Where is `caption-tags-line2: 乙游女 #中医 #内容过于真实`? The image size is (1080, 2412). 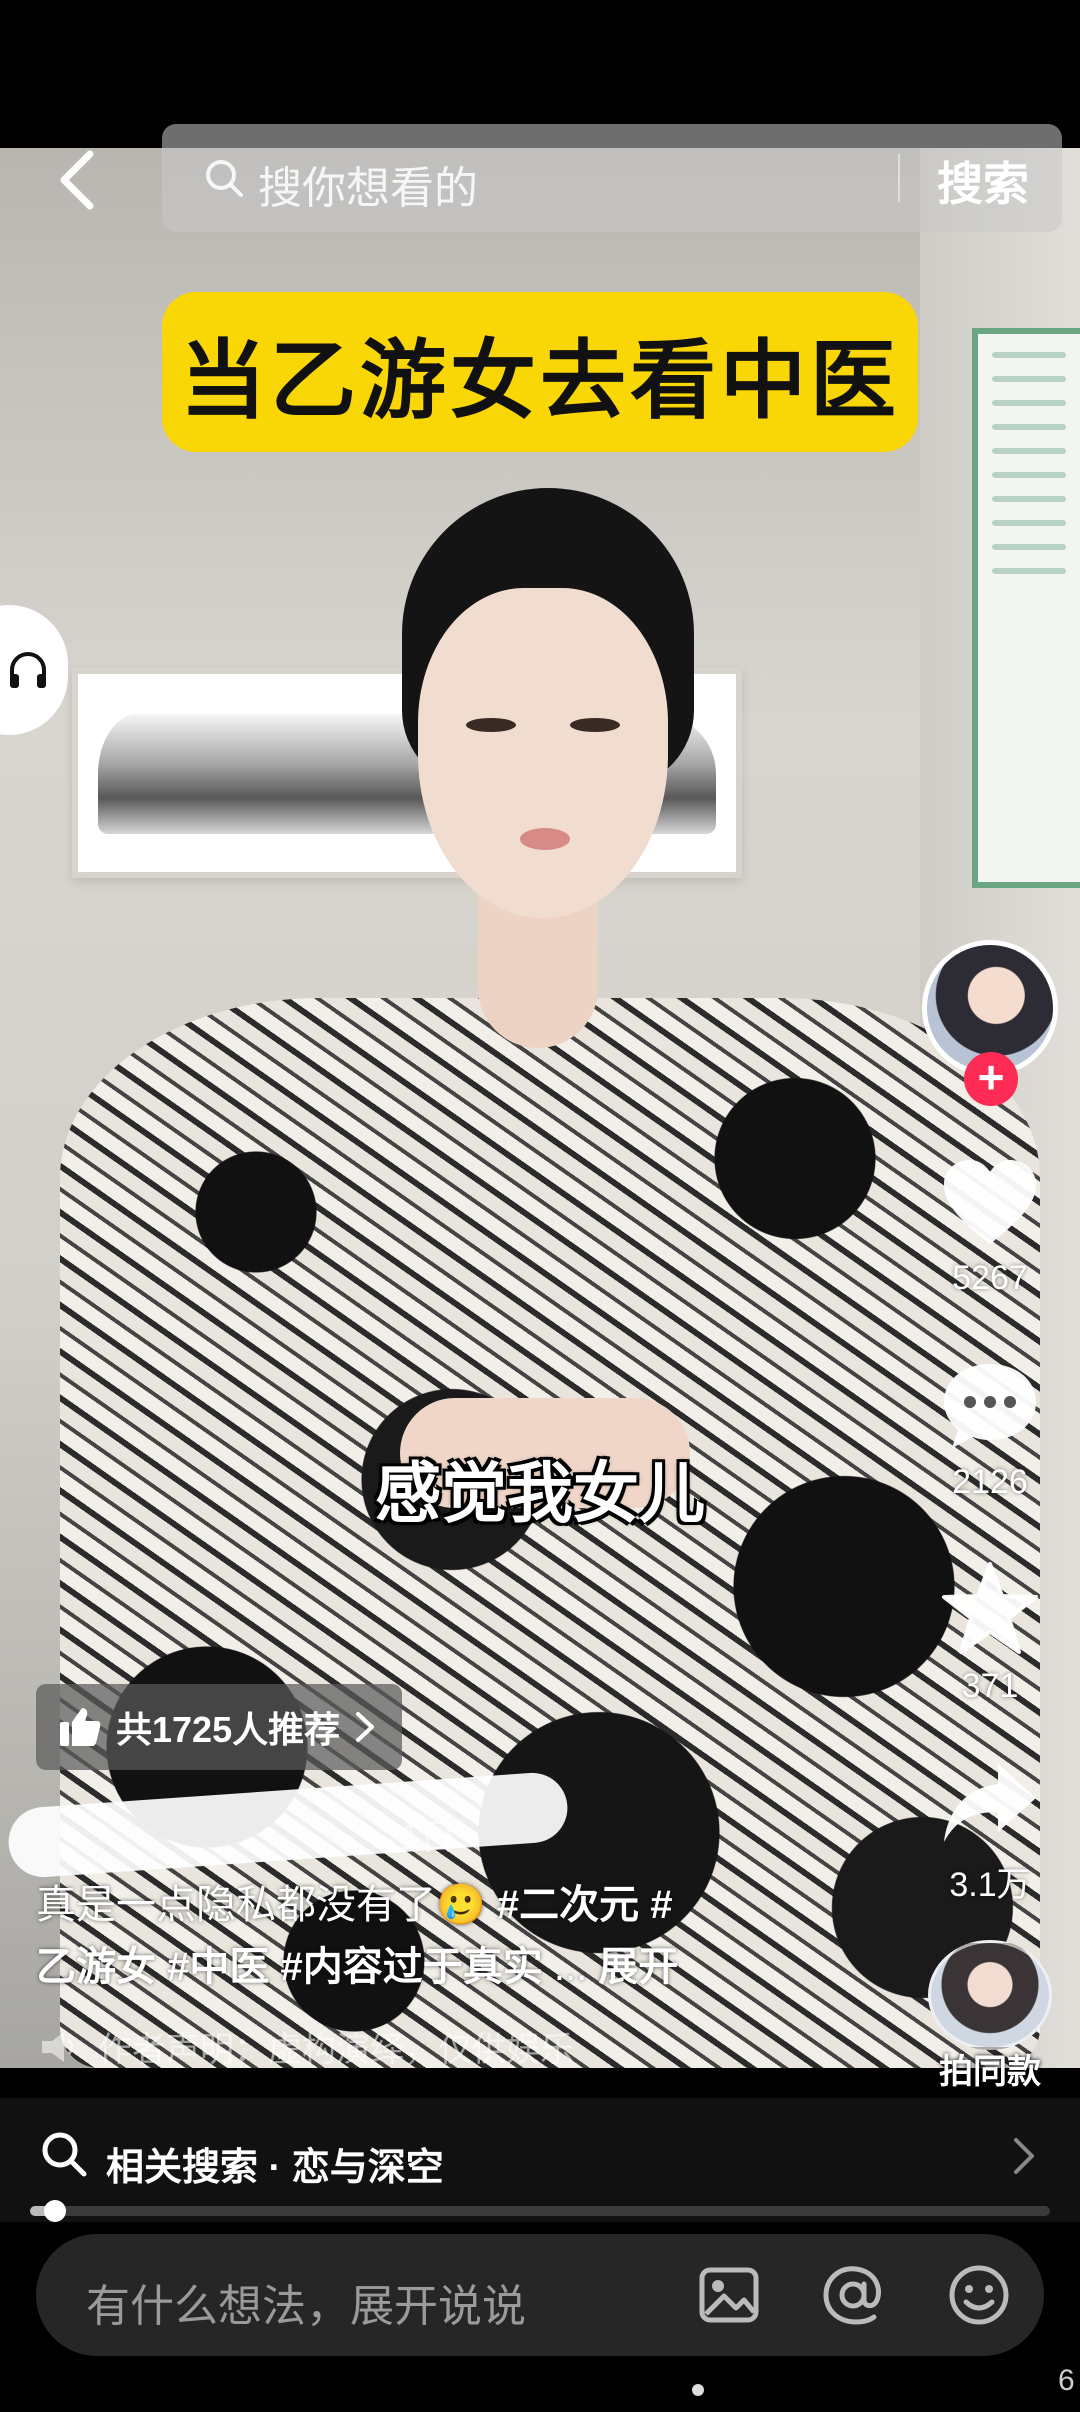 caption-tags-line2: 乙游女 #中医 #内容过于真实 is located at coordinates (289, 1967).